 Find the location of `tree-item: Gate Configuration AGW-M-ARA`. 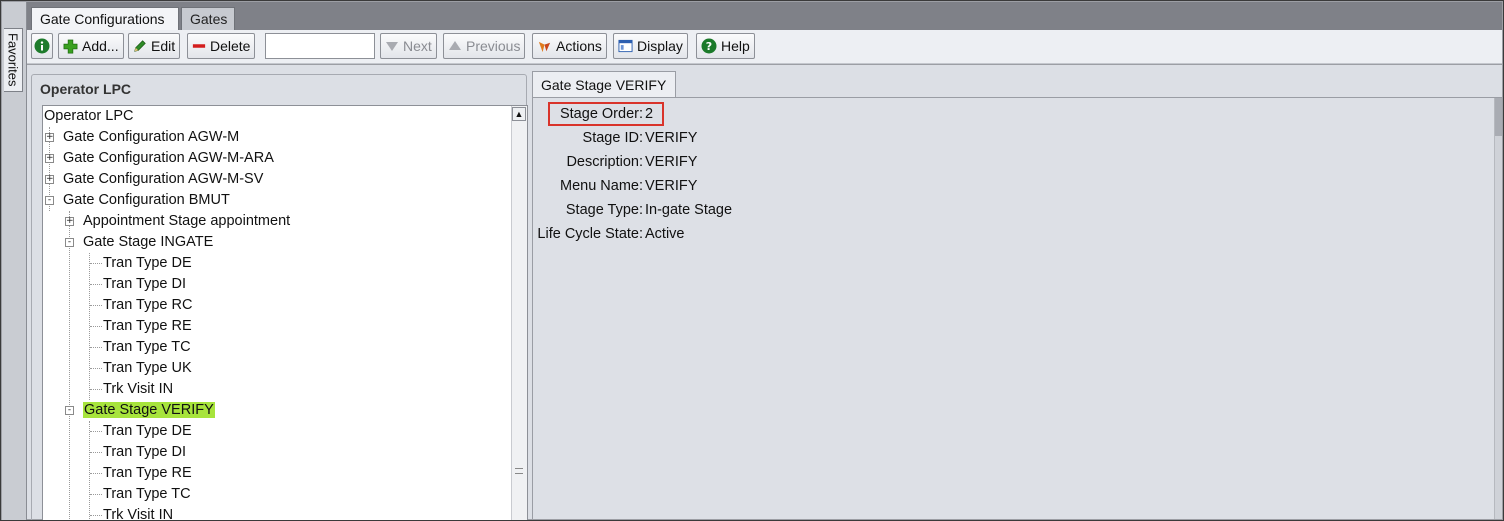

tree-item: Gate Configuration AGW-M-ARA is located at coordinates (168, 158).